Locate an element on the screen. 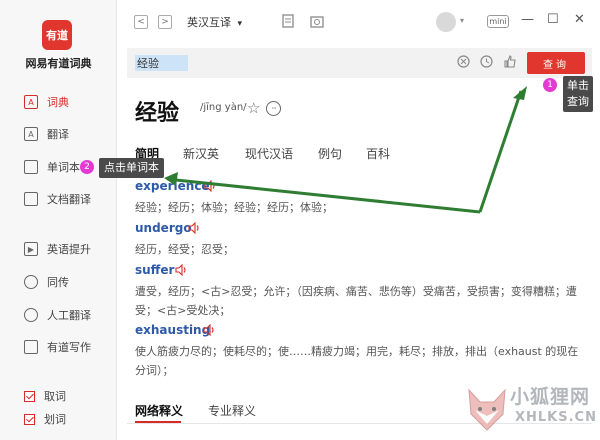 Image resolution: width=600 pixels, height=440 pixels. watermark-url: XHLKS.CN is located at coordinates (556, 417).